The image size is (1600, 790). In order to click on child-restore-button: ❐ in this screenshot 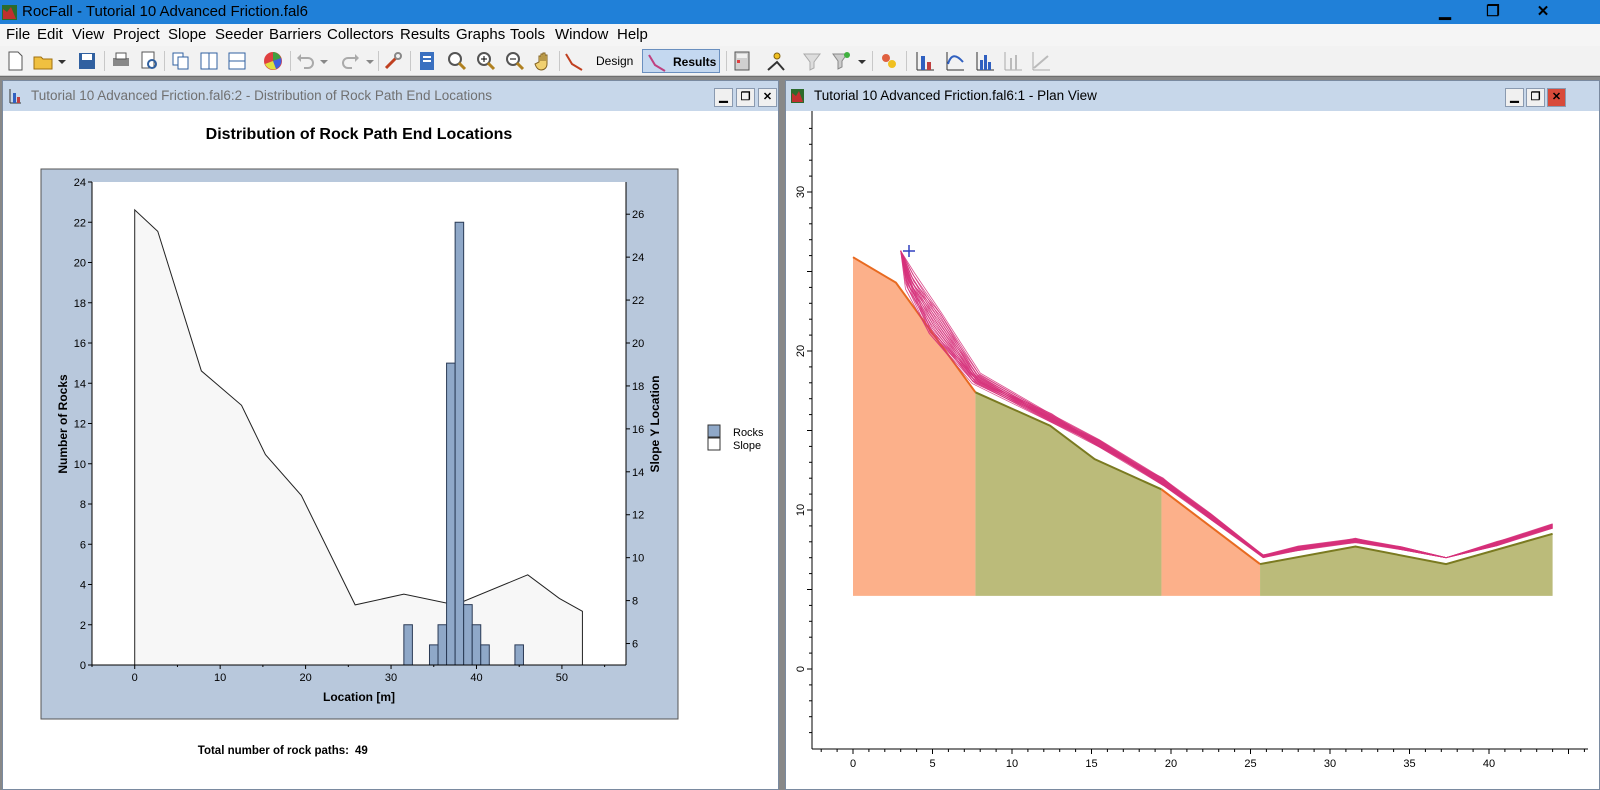, I will do `click(745, 97)`.